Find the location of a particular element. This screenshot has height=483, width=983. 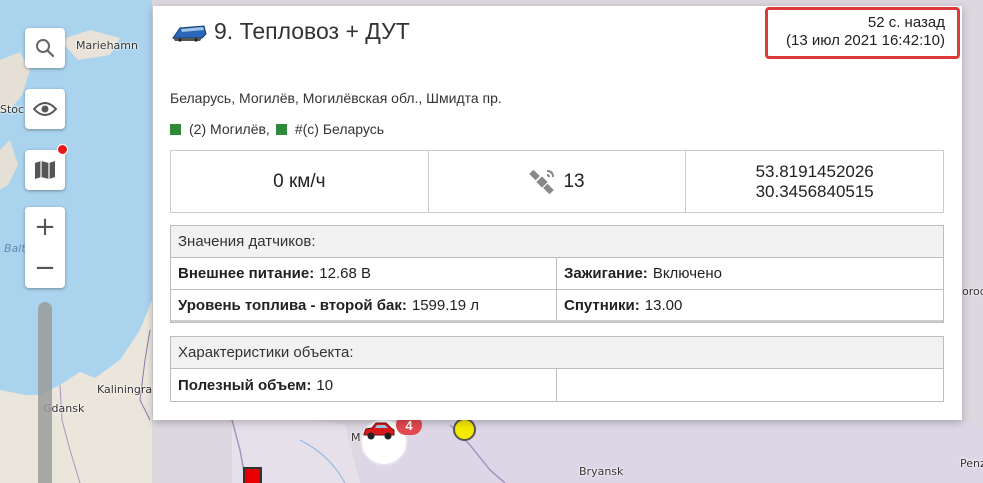

table-row: Полезный объем: 10 is located at coordinates (557, 385).